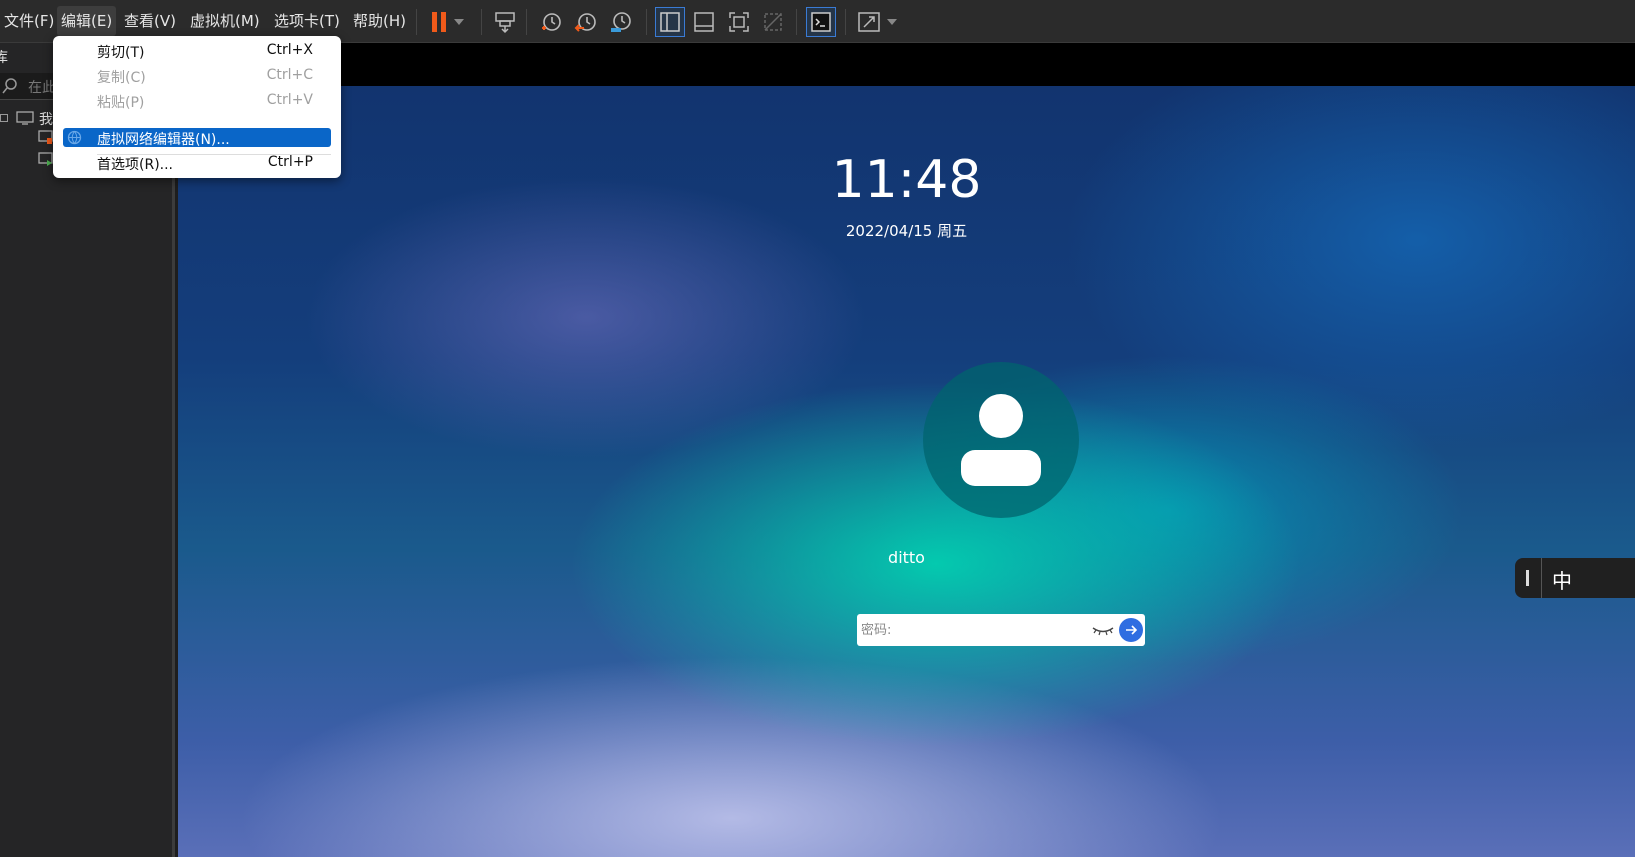 The image size is (1635, 857). What do you see at coordinates (821, 22) in the screenshot?
I see `console-icon` at bounding box center [821, 22].